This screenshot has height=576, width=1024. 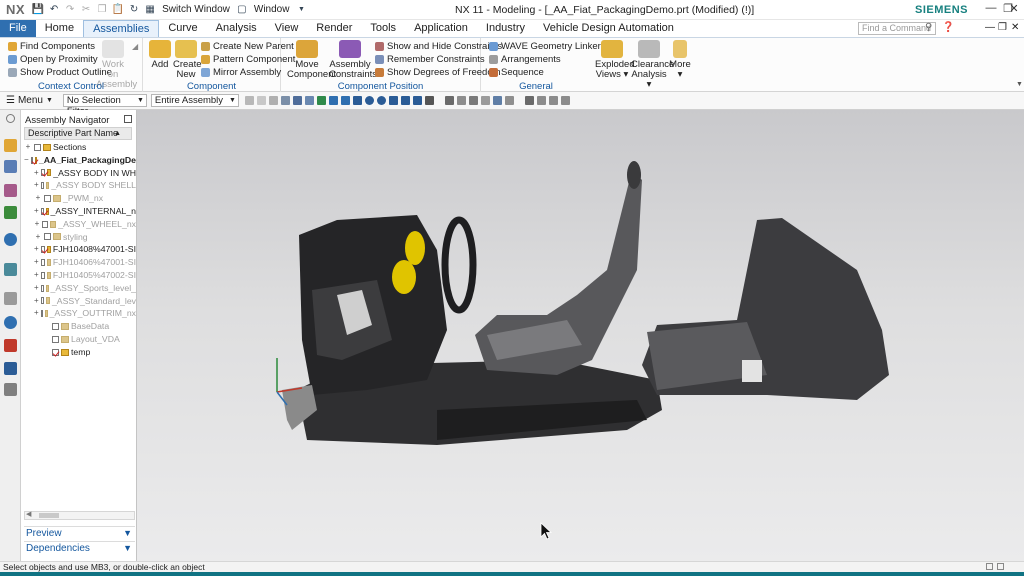 What do you see at coordinates (309, 100) in the screenshot?
I see `select-face-icon` at bounding box center [309, 100].